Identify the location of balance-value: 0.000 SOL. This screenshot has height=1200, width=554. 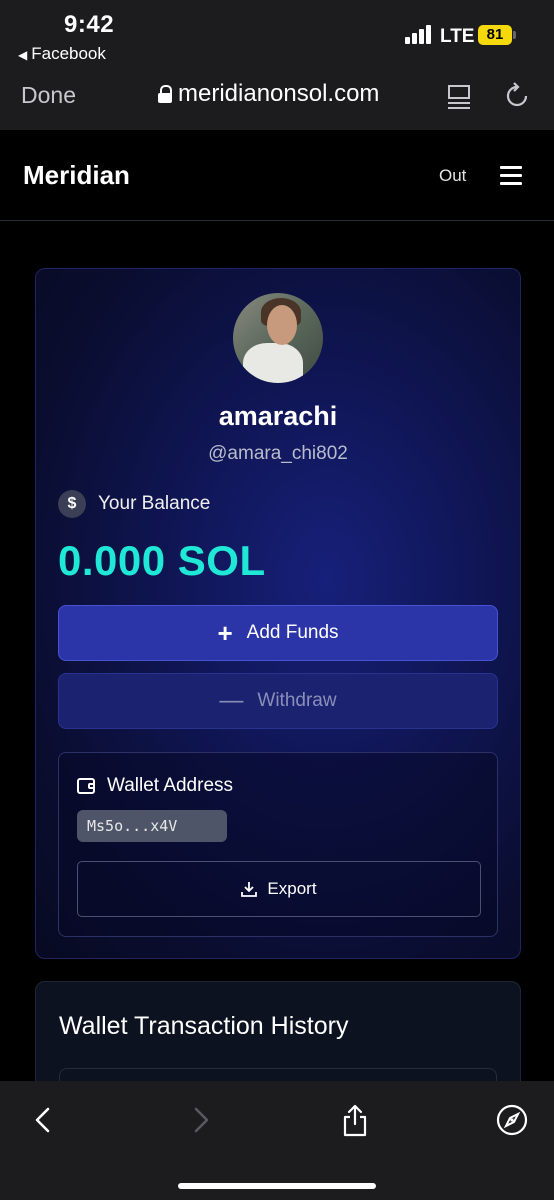
(162, 560).